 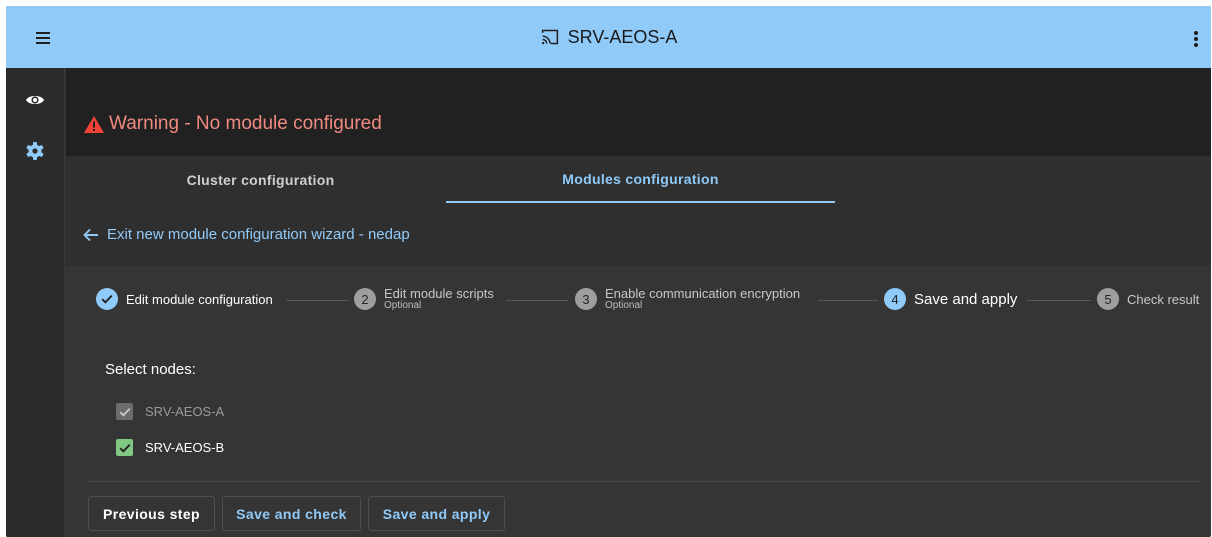 I want to click on check-icon, so click(x=107, y=299).